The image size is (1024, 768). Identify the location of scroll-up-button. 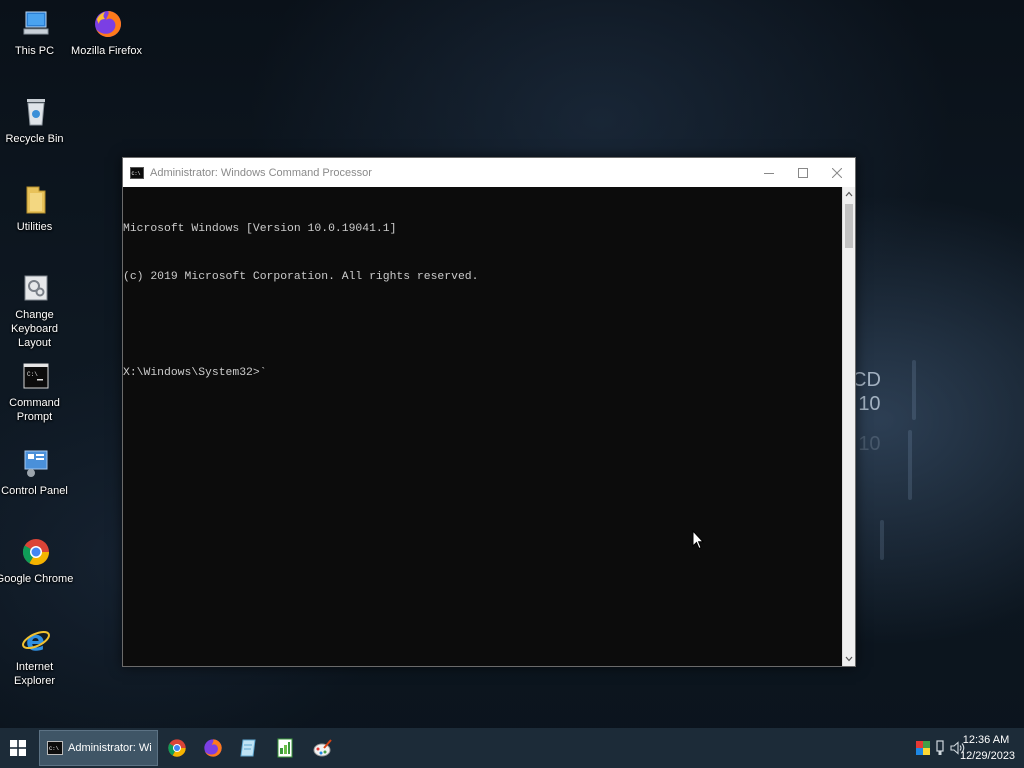
(849, 194).